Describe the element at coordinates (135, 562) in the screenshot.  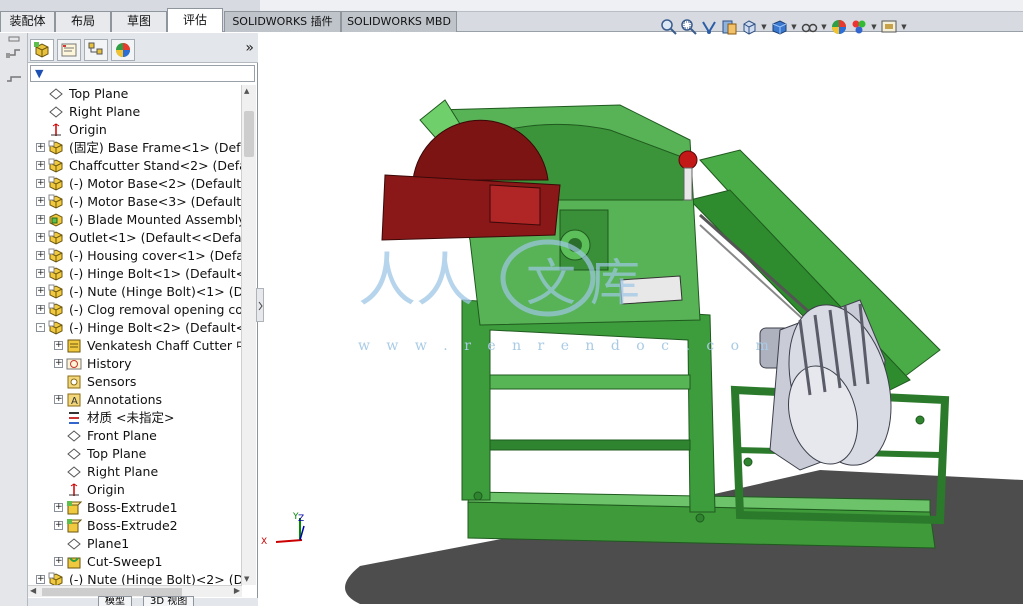
I see `tree-row: + Cut-Sweep1` at that location.